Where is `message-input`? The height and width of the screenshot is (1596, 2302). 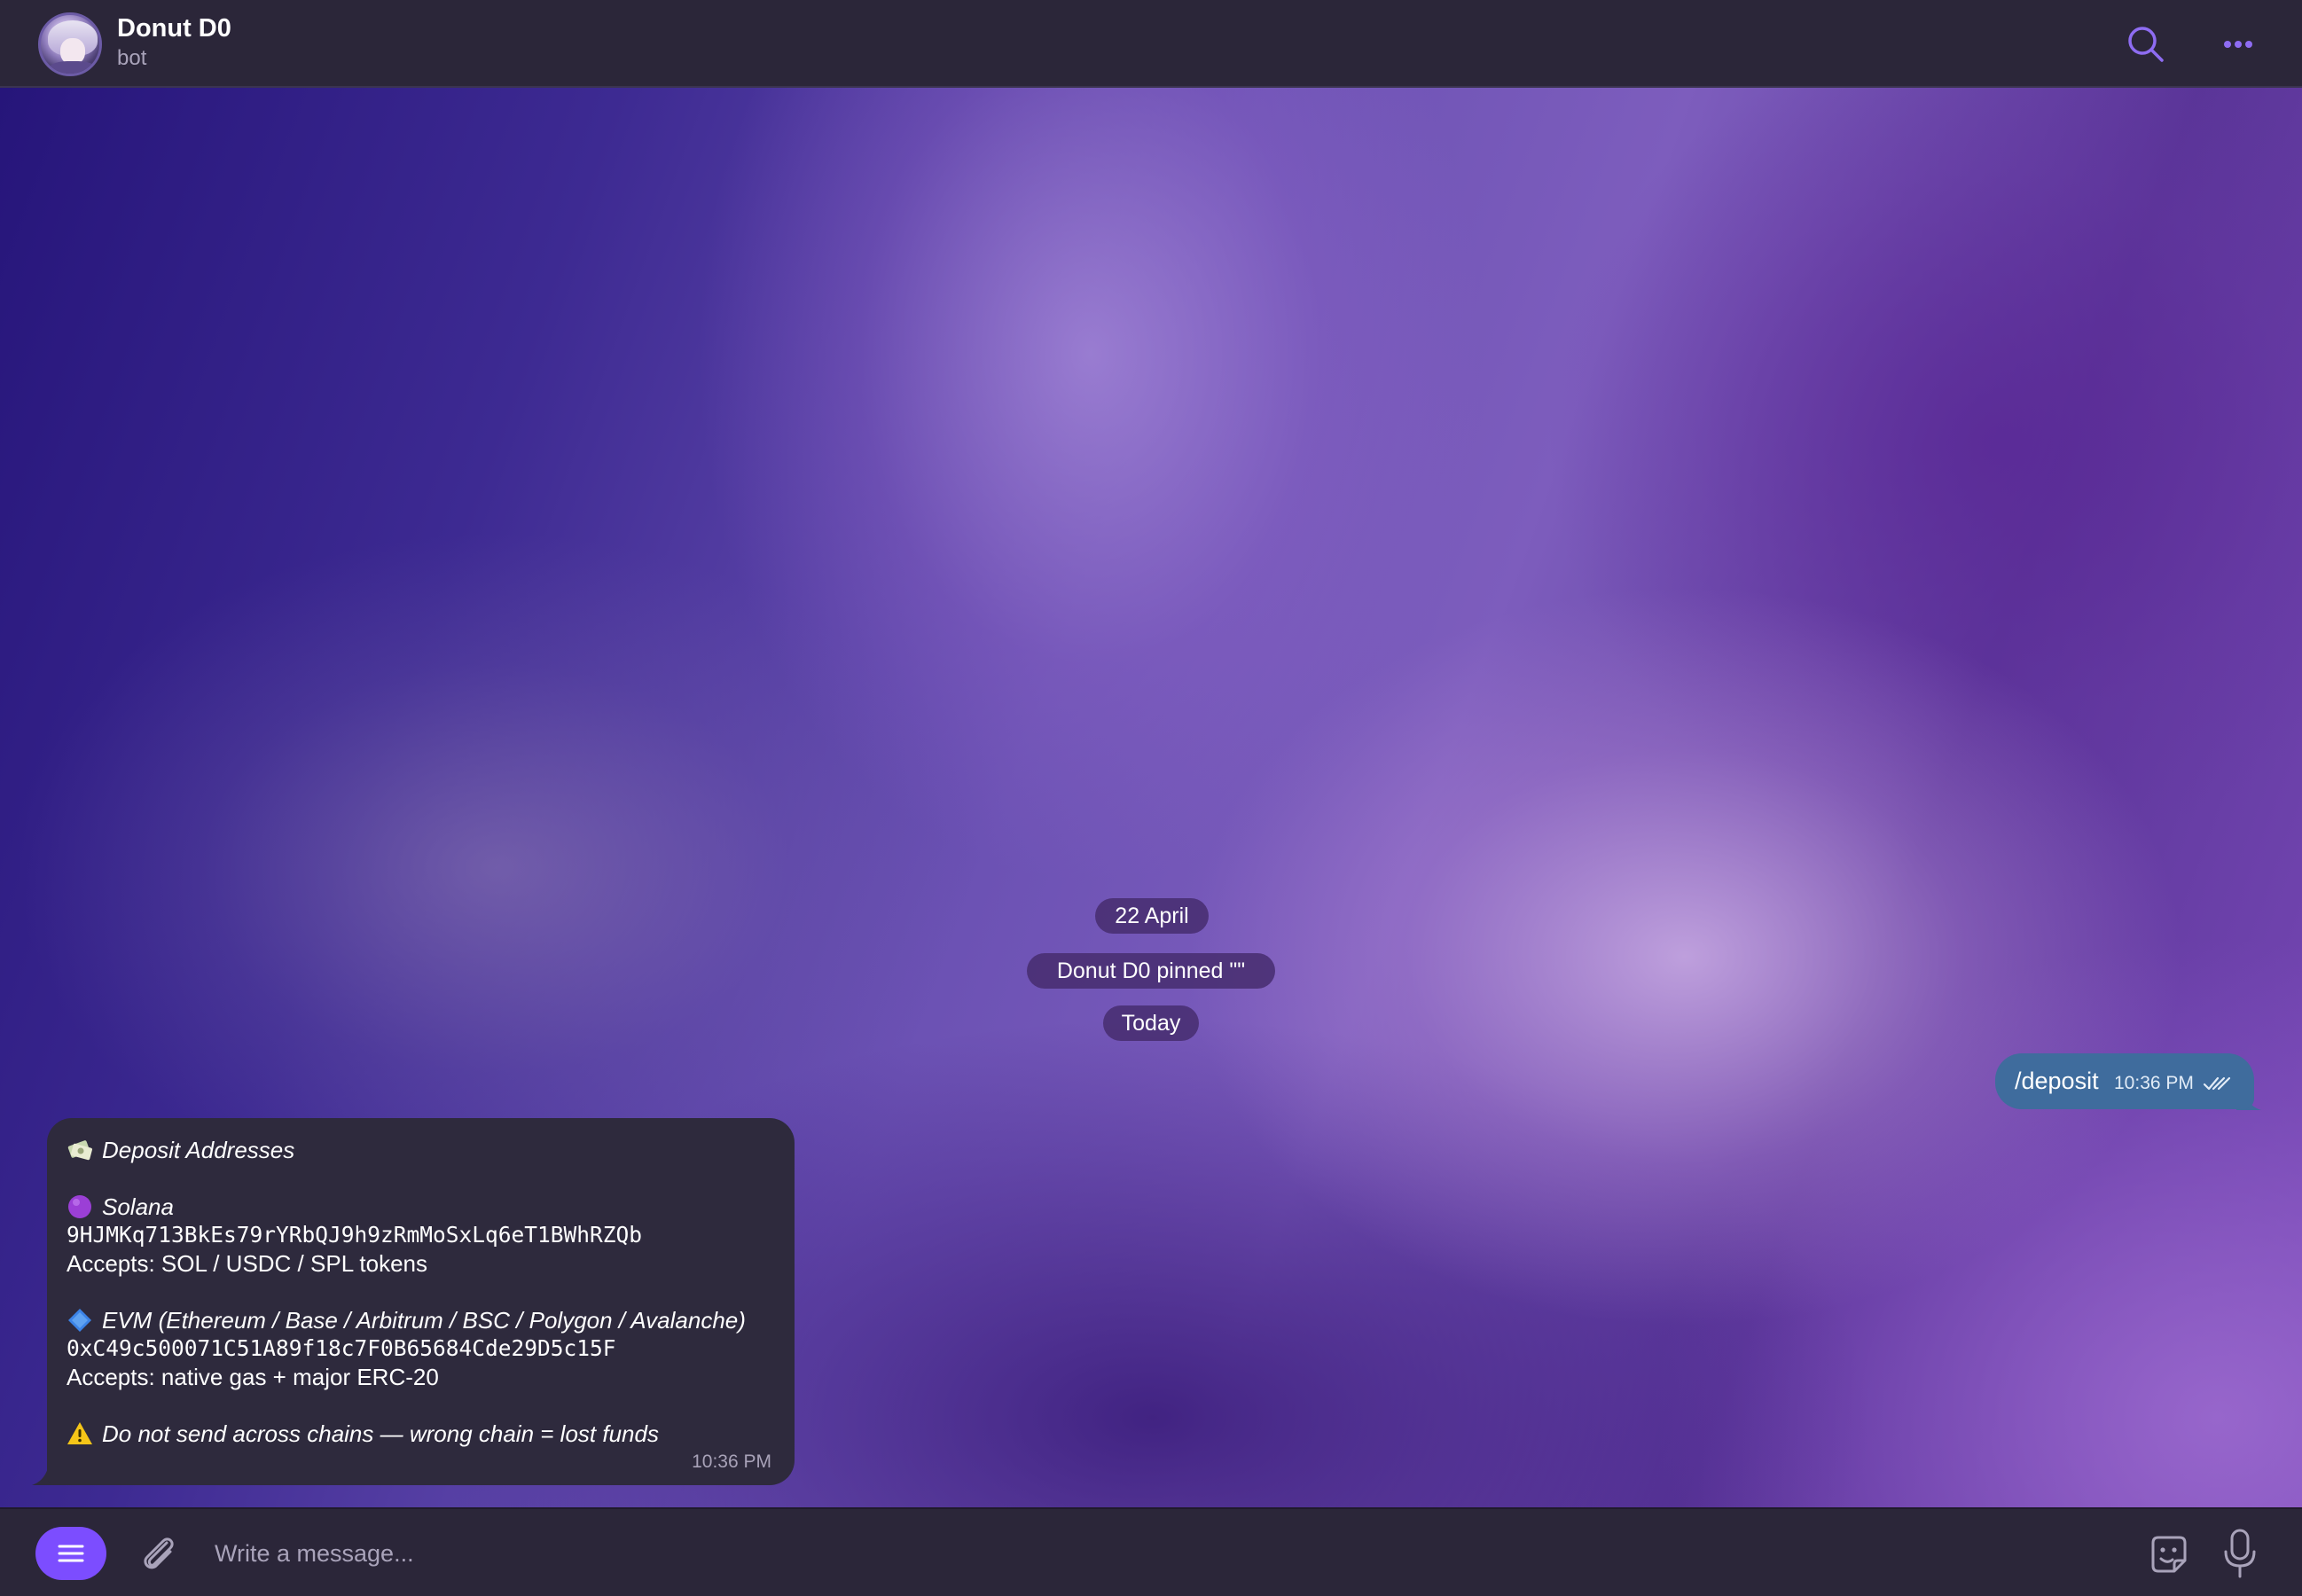
message-input is located at coordinates (1144, 1554).